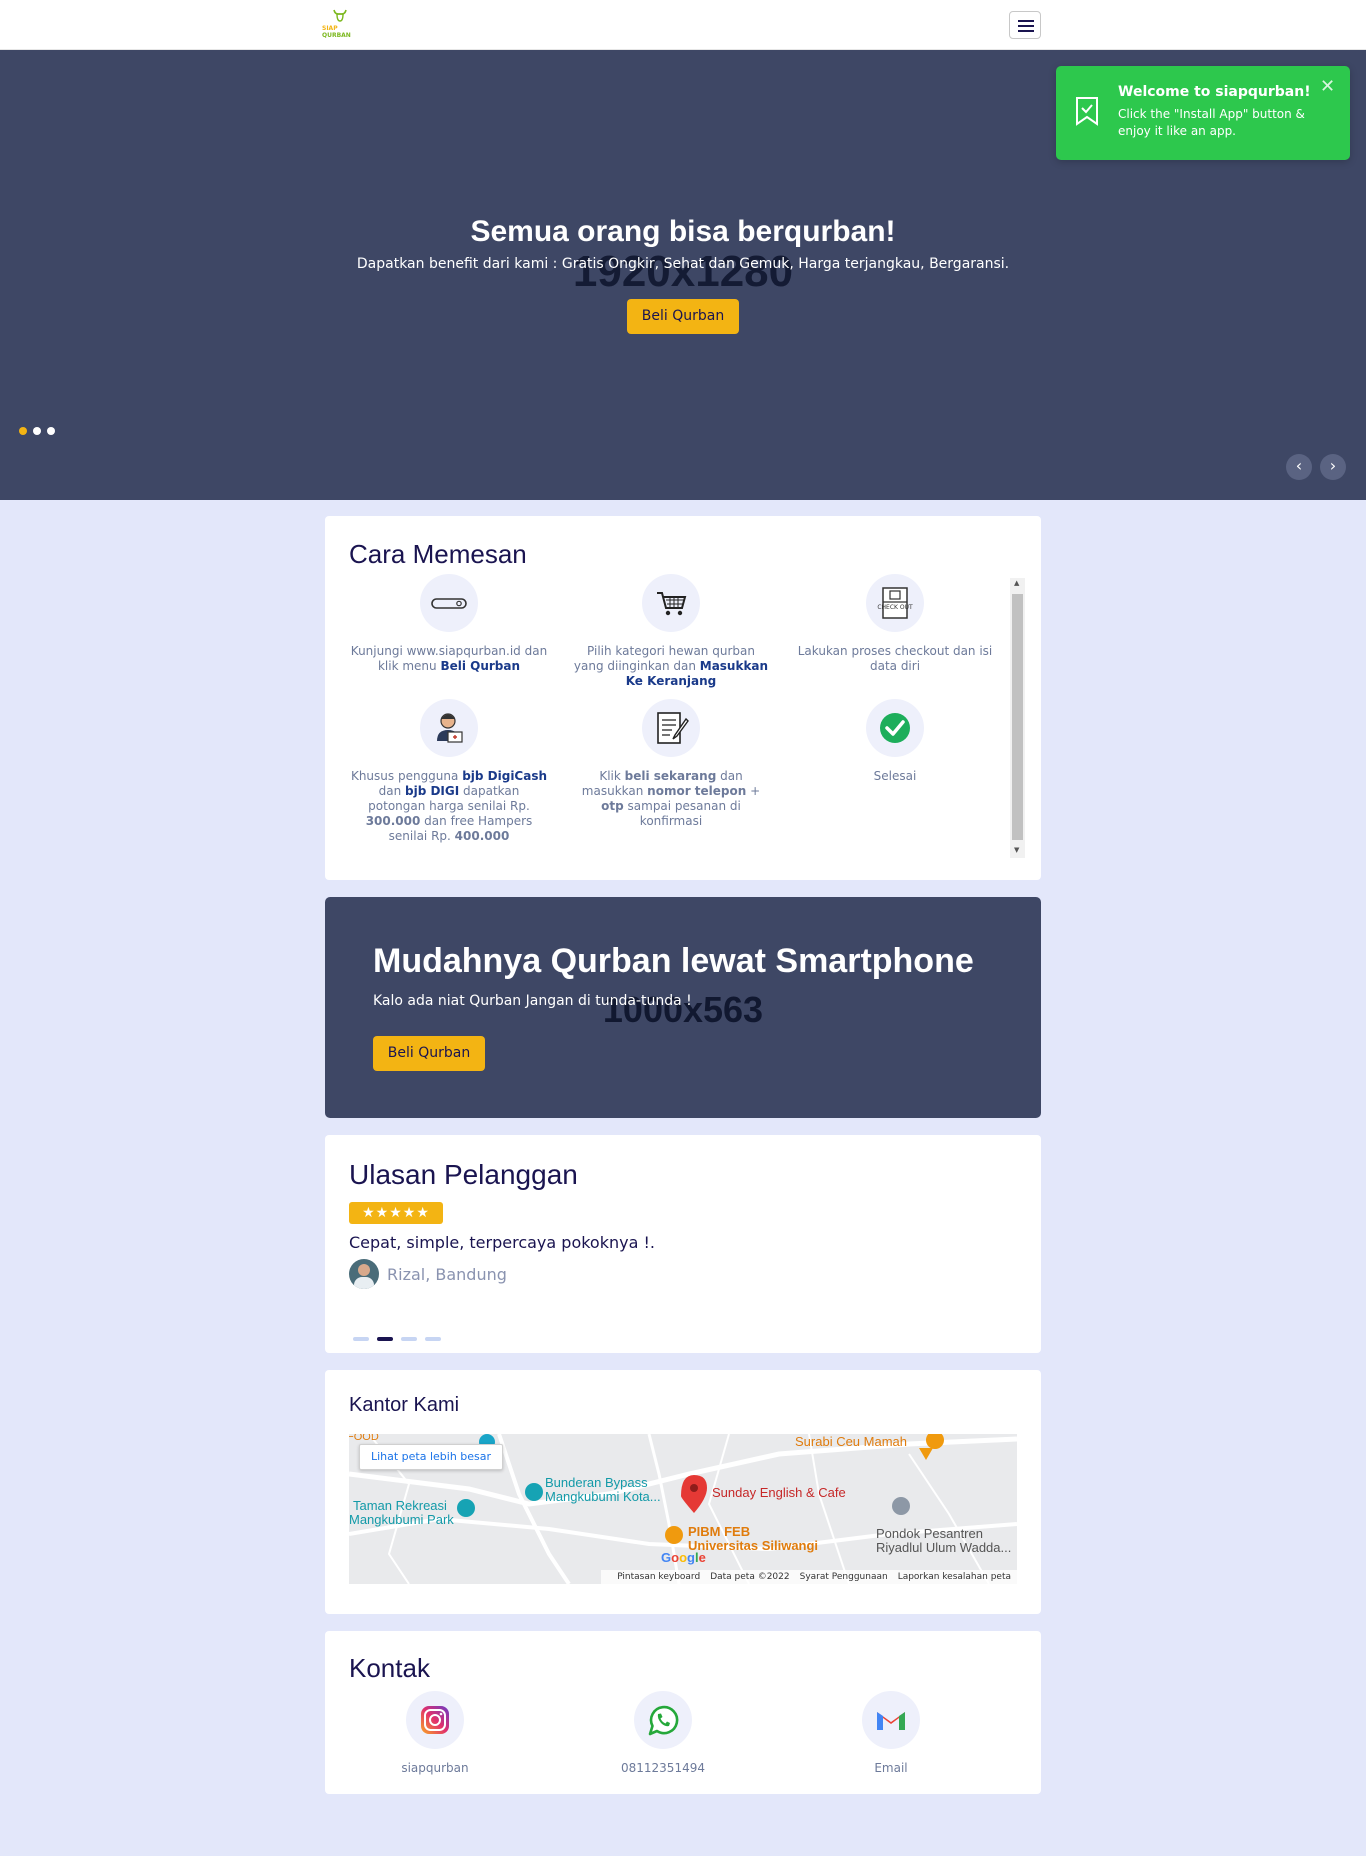  I want to click on checkout-box-label: CHECK OUT, so click(895, 607).